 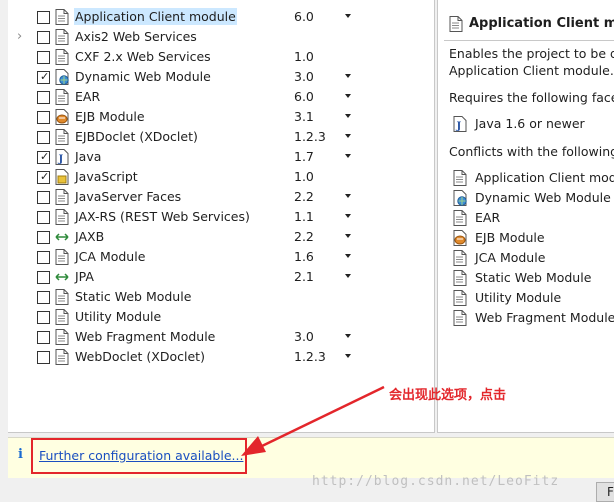 I want to click on facet-row: Application Client module 6.0, so click(x=221, y=17).